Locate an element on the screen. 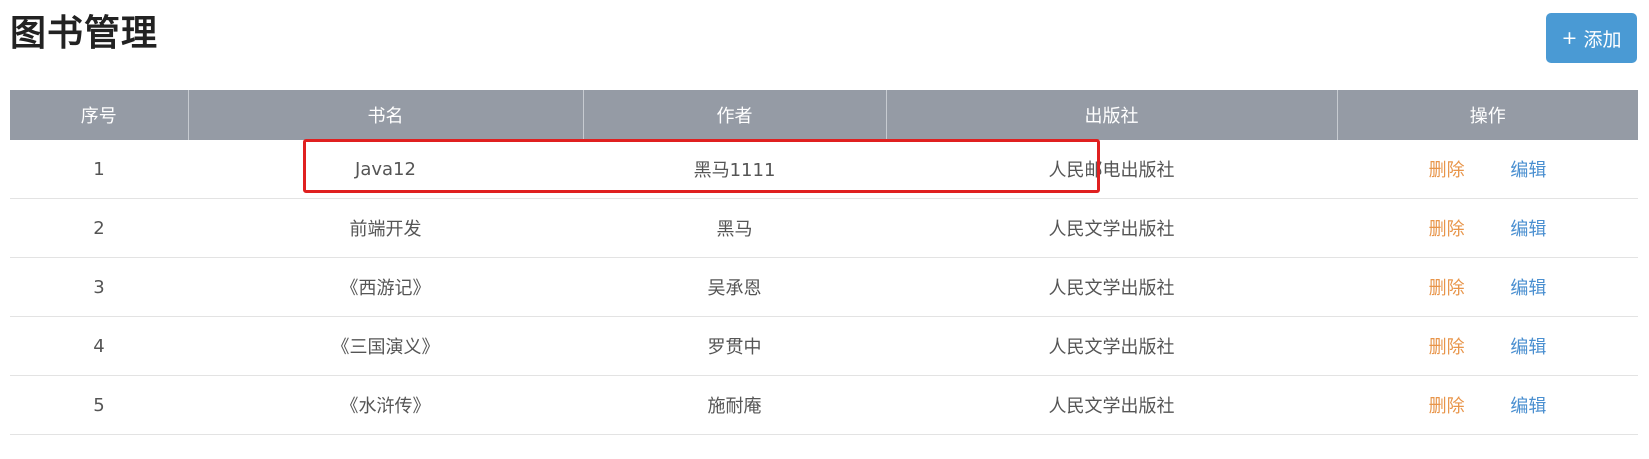  cell-title: 前端开发 is located at coordinates (385, 228).